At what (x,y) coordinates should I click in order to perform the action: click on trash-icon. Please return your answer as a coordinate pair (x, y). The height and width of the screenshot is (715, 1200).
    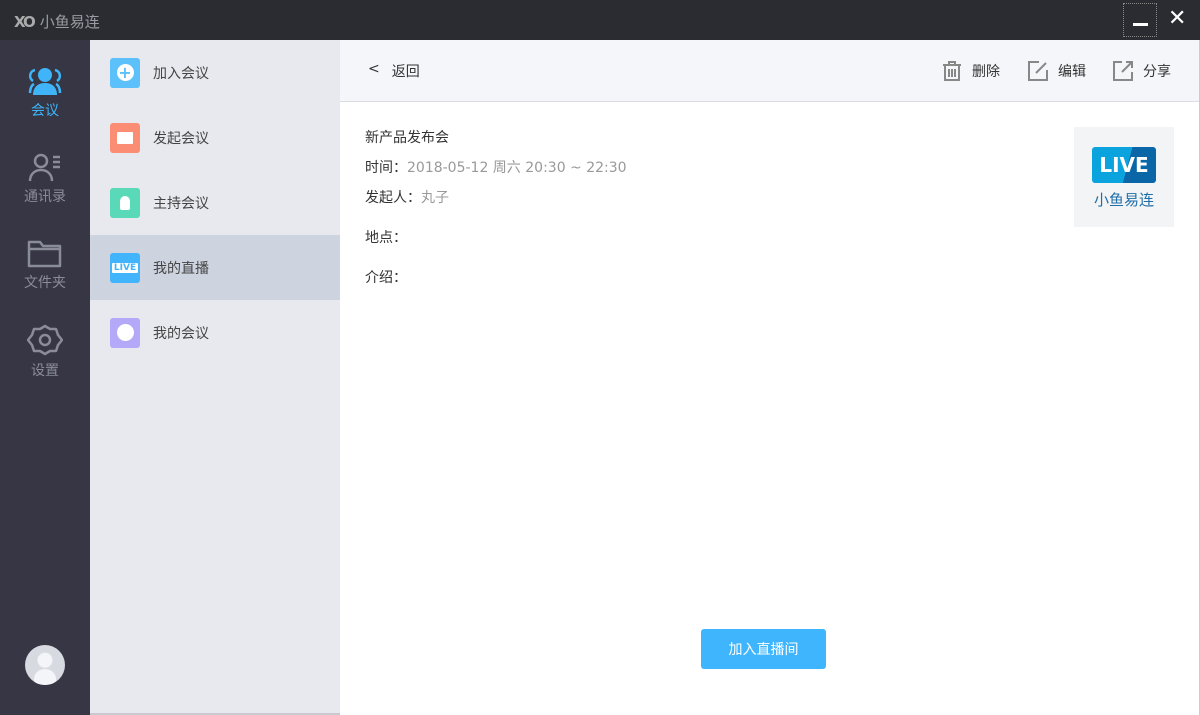
    Looking at the image, I should click on (952, 71).